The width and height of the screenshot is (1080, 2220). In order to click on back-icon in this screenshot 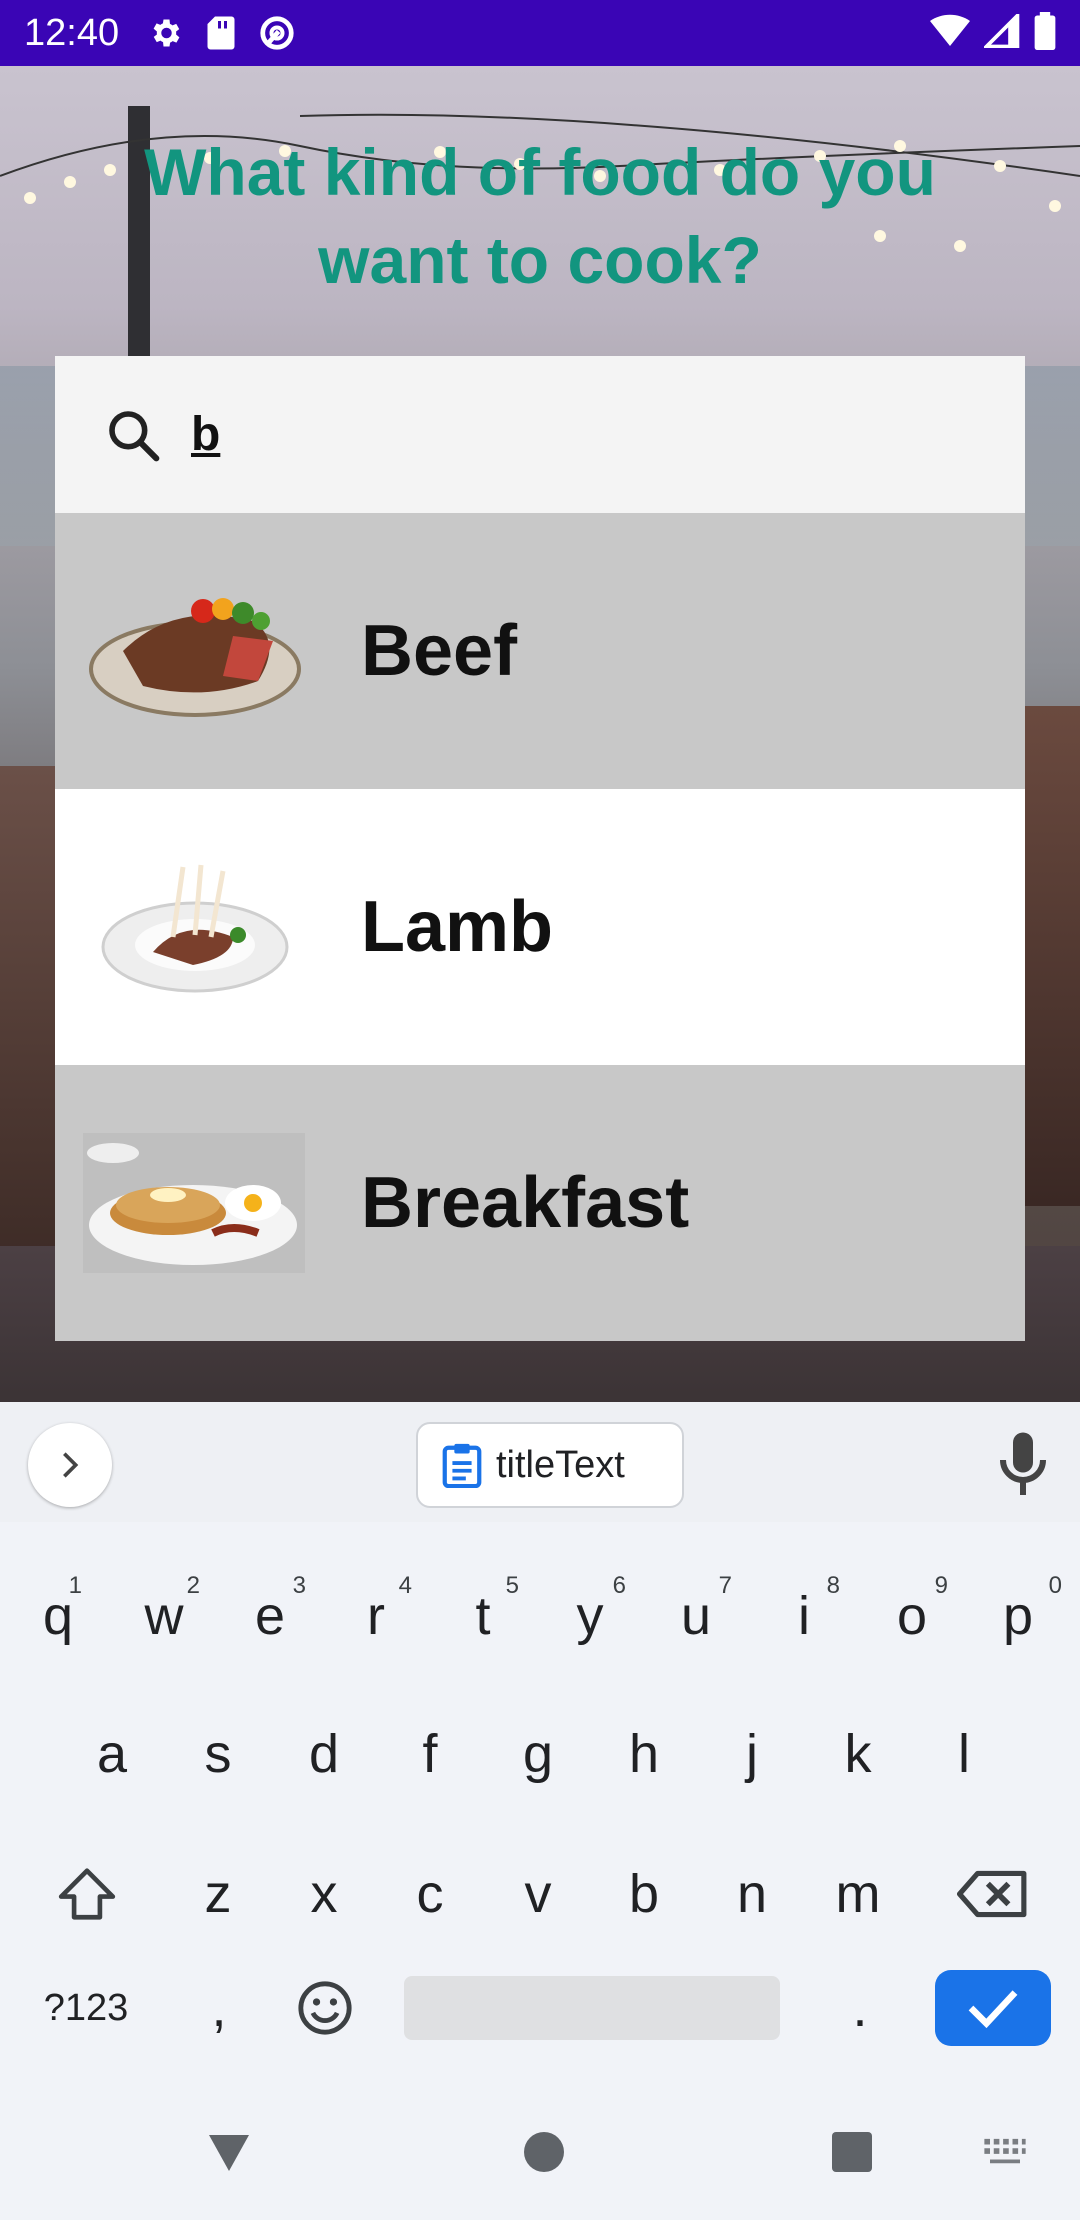, I will do `click(229, 2153)`.